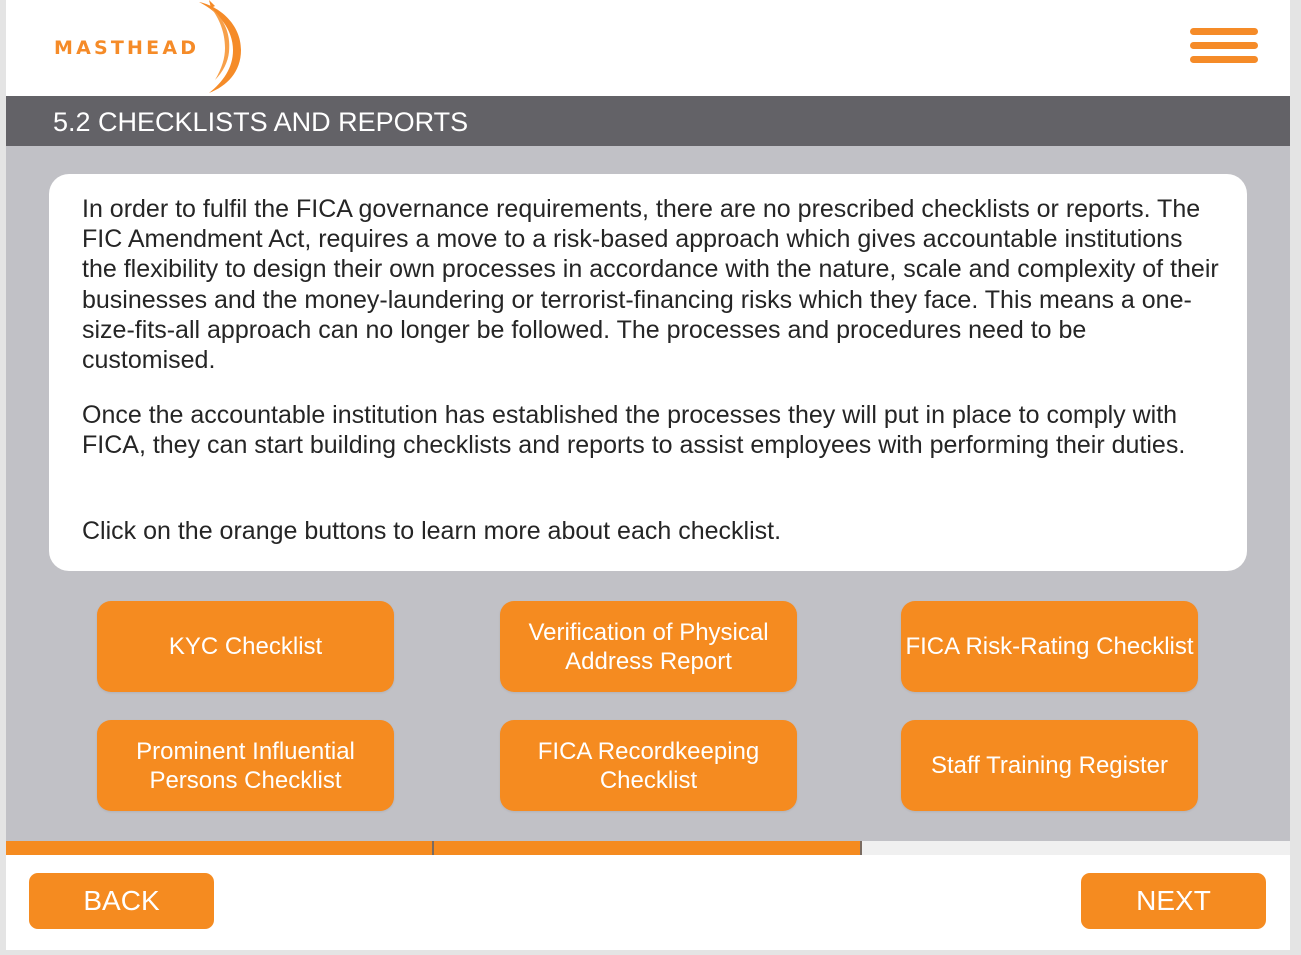 The height and width of the screenshot is (955, 1301). I want to click on staff-training-register-button: Staff Training Register, so click(1049, 765).